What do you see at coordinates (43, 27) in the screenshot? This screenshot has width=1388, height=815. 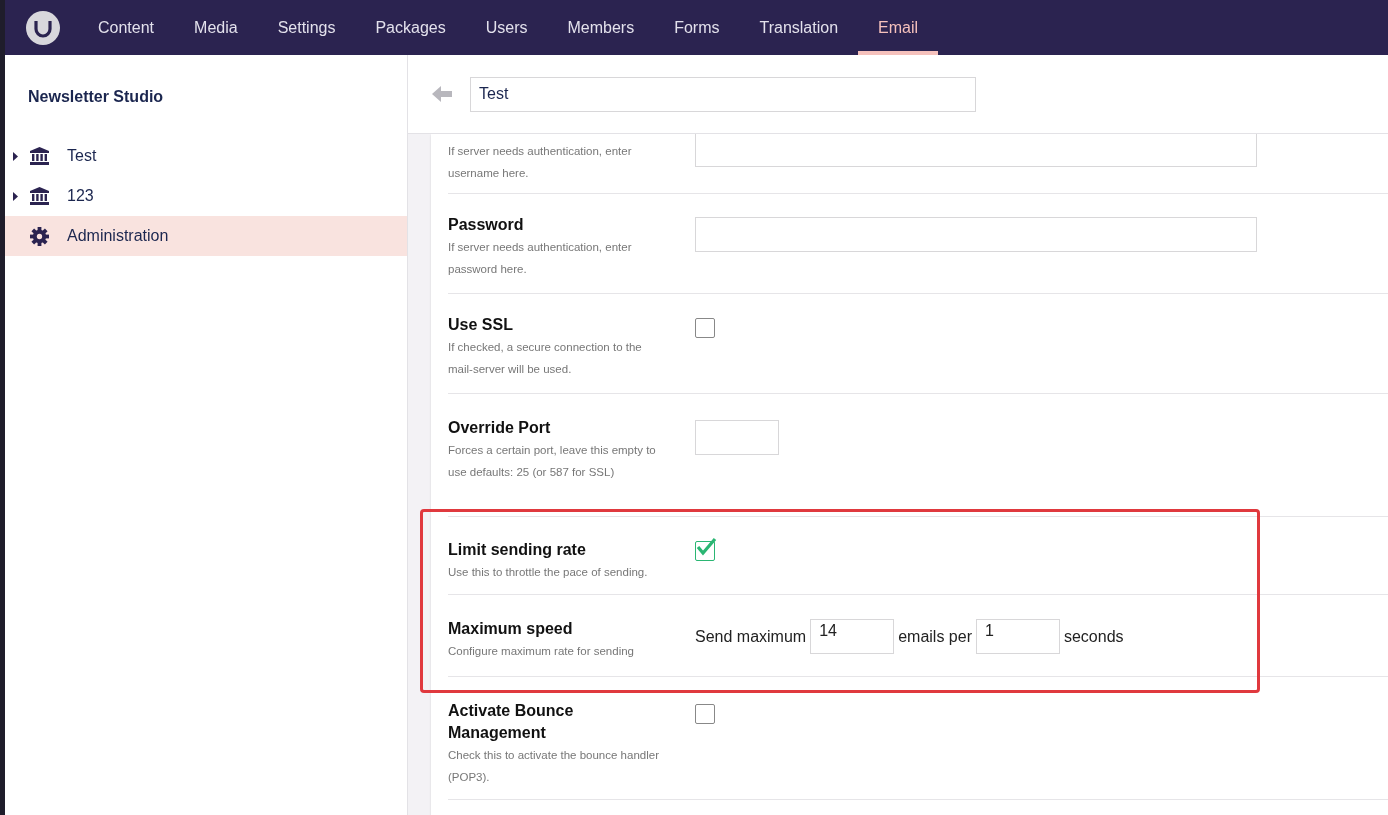 I see `logo-icon` at bounding box center [43, 27].